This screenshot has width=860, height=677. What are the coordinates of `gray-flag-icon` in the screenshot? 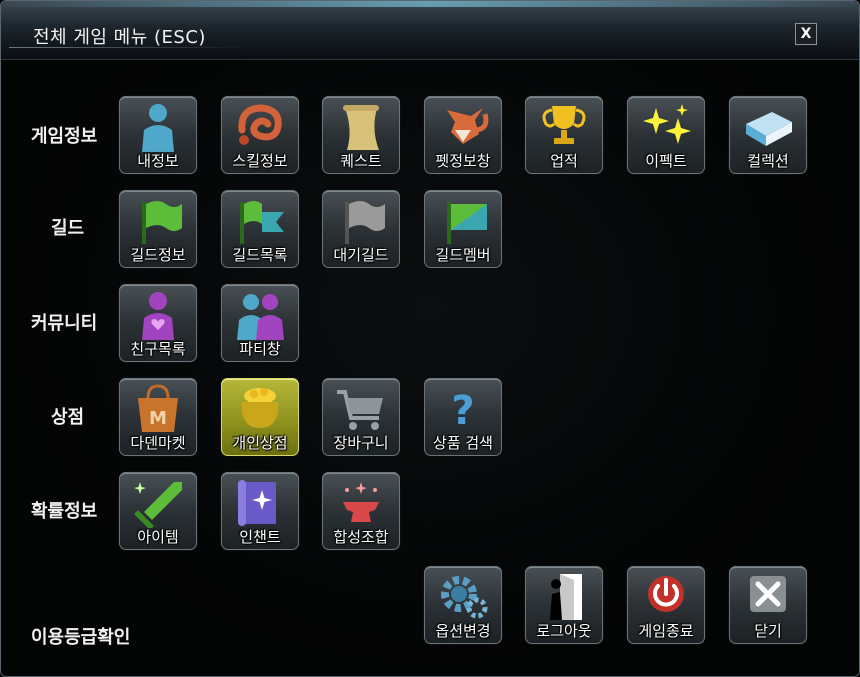 It's located at (365, 222).